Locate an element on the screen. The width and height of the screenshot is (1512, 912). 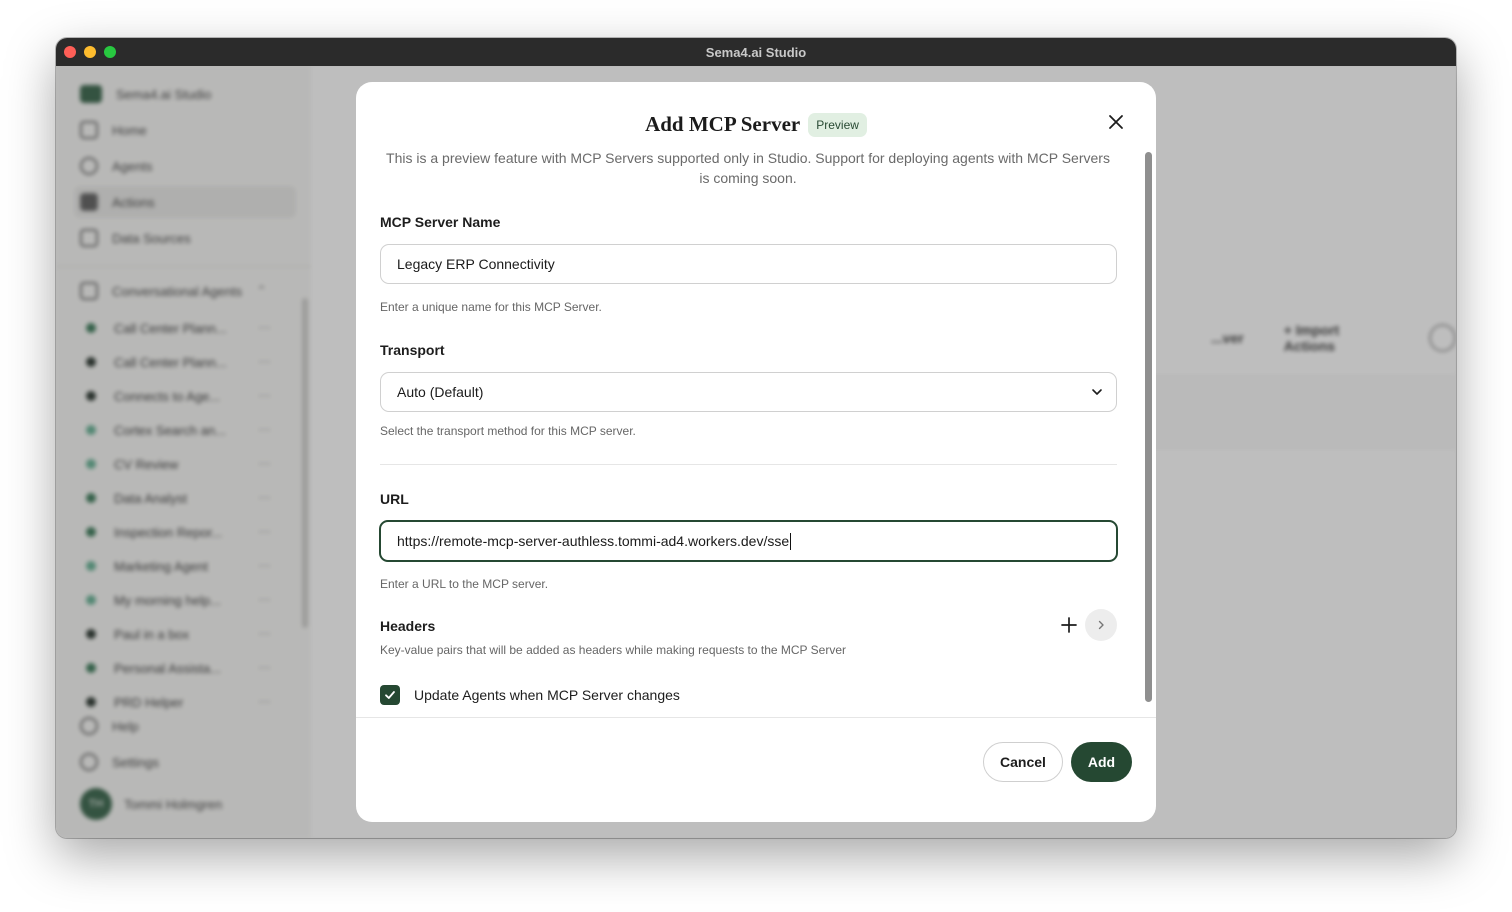
url-label: URL is located at coordinates (394, 499).